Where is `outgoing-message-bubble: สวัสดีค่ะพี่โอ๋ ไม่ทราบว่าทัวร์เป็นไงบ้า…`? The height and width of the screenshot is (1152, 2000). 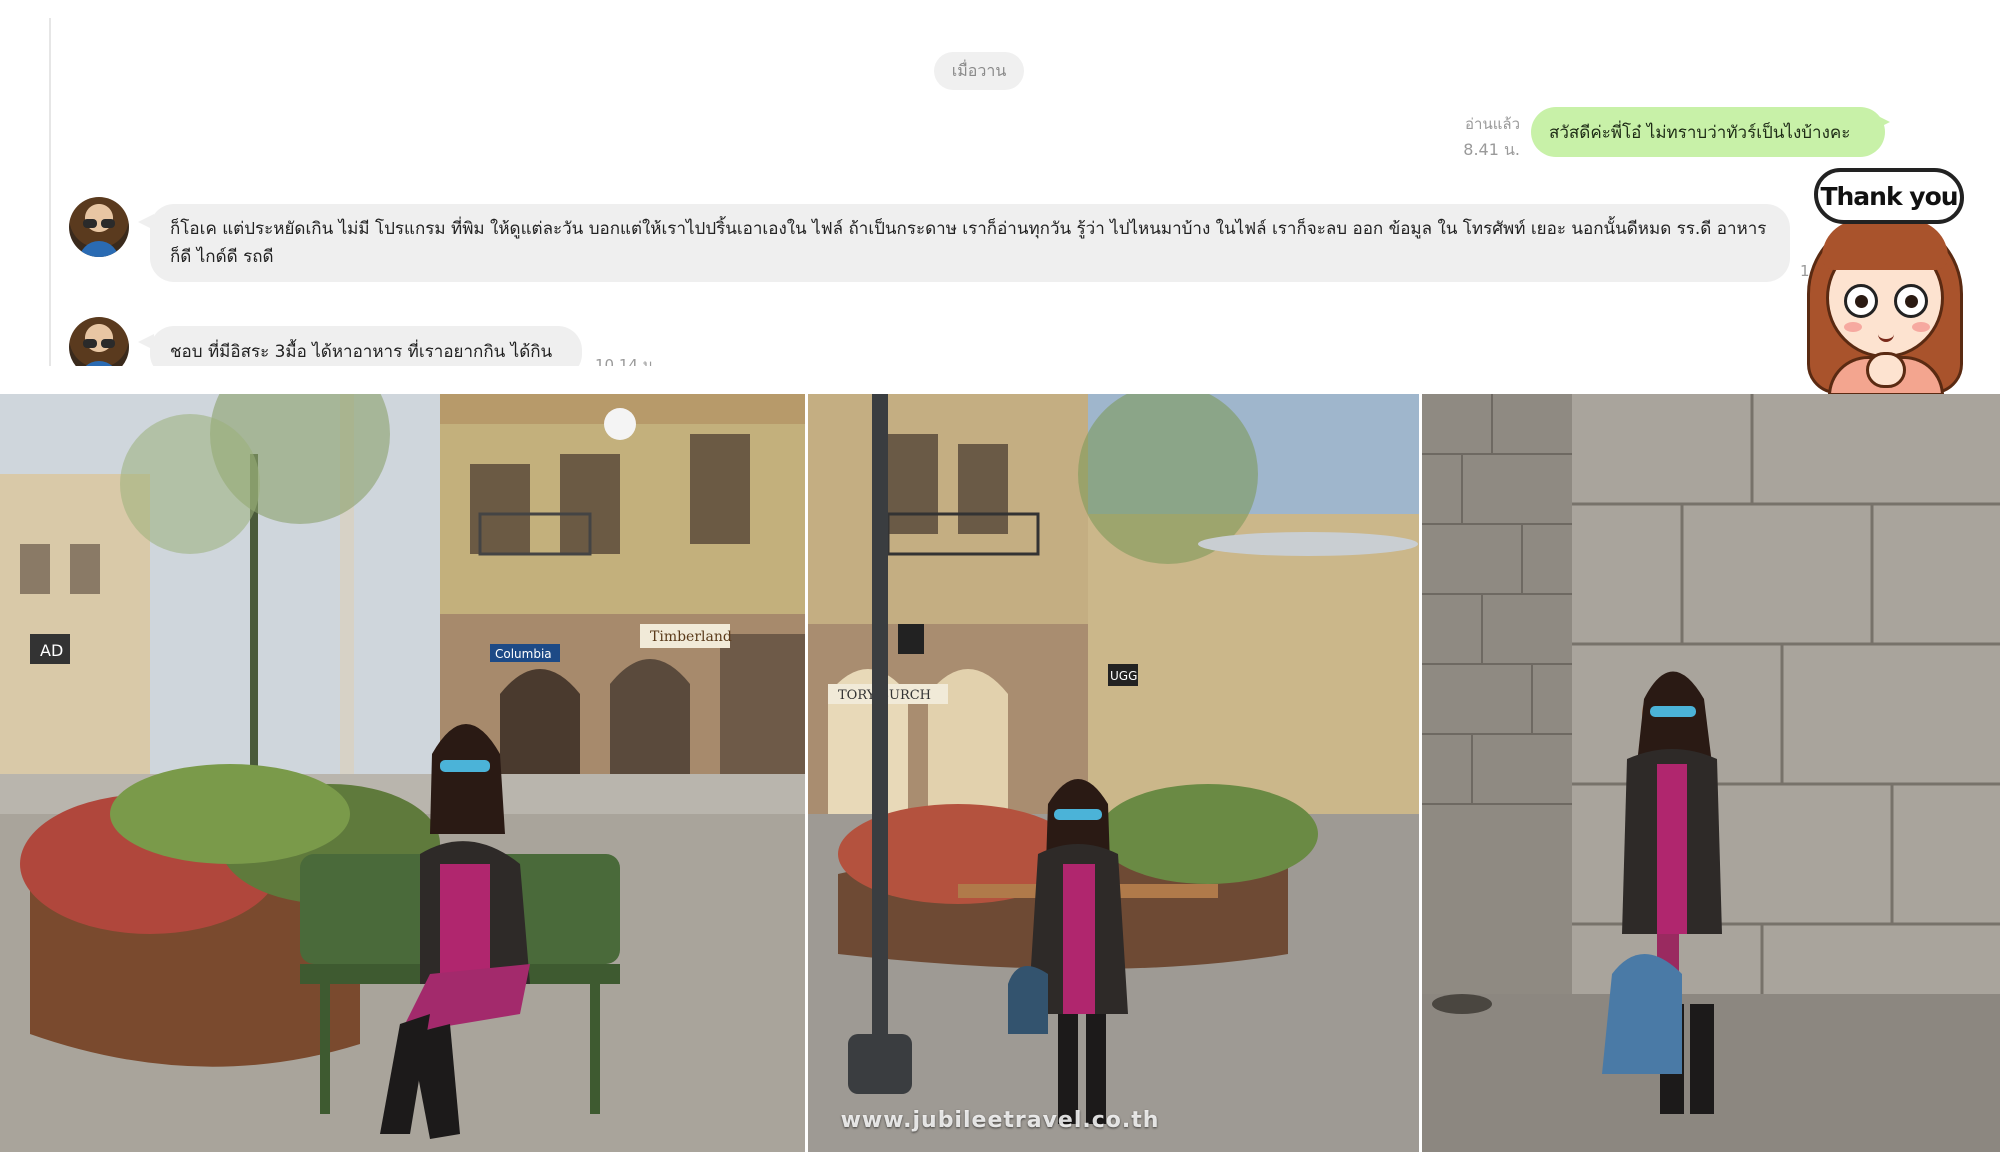 outgoing-message-bubble: สวัสดีค่ะพี่โอ๋ ไม่ทราบว่าทัวร์เป็นไงบ้า… is located at coordinates (1708, 132).